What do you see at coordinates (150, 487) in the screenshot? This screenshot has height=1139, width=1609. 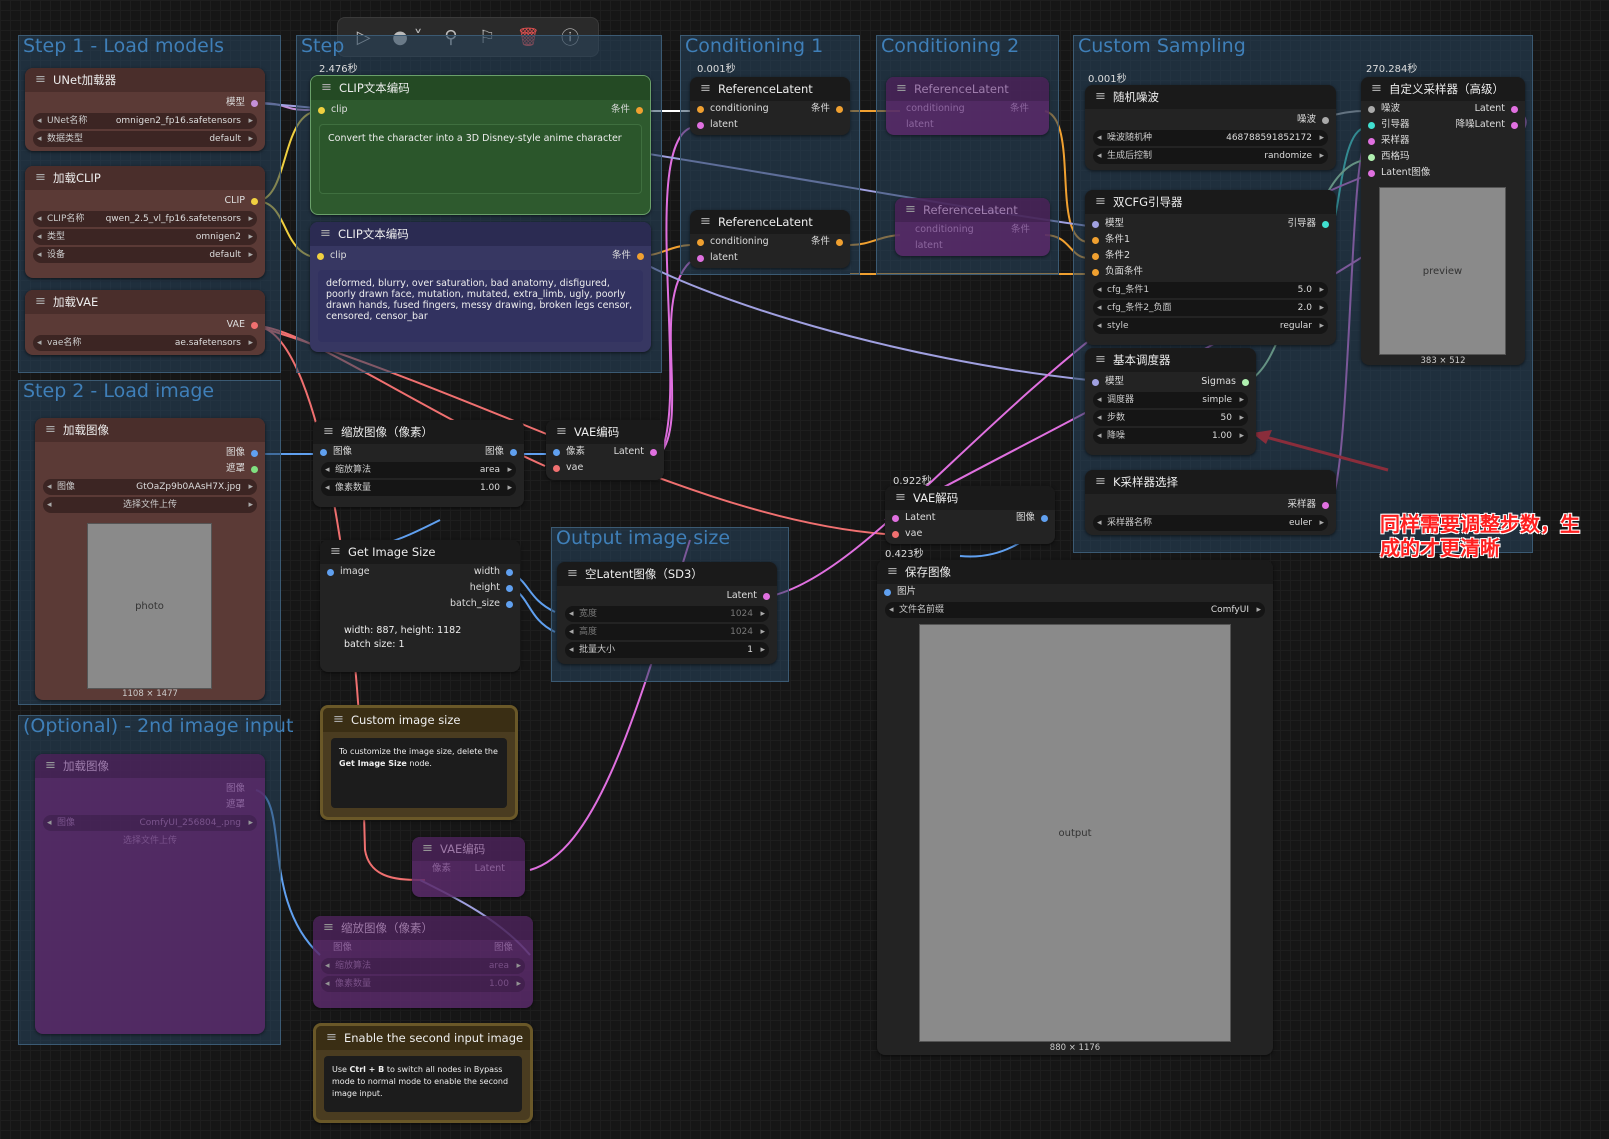 I see `widget-image-file: 图像 GtOaZp9b0AAsH7X.jpg` at bounding box center [150, 487].